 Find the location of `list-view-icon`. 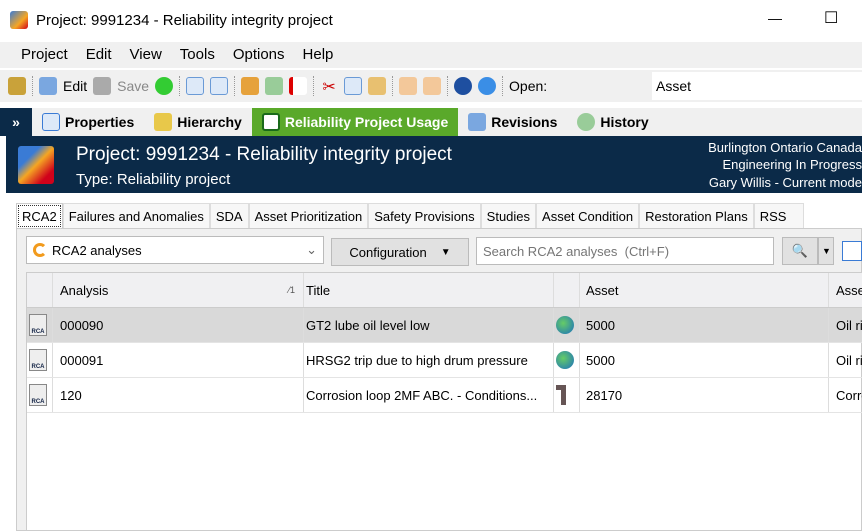

list-view-icon is located at coordinates (852, 251).